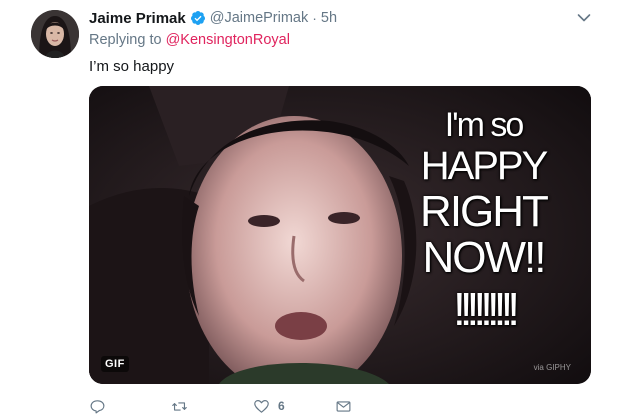 The image size is (625, 420). I want to click on like-button: 6, so click(294, 406).